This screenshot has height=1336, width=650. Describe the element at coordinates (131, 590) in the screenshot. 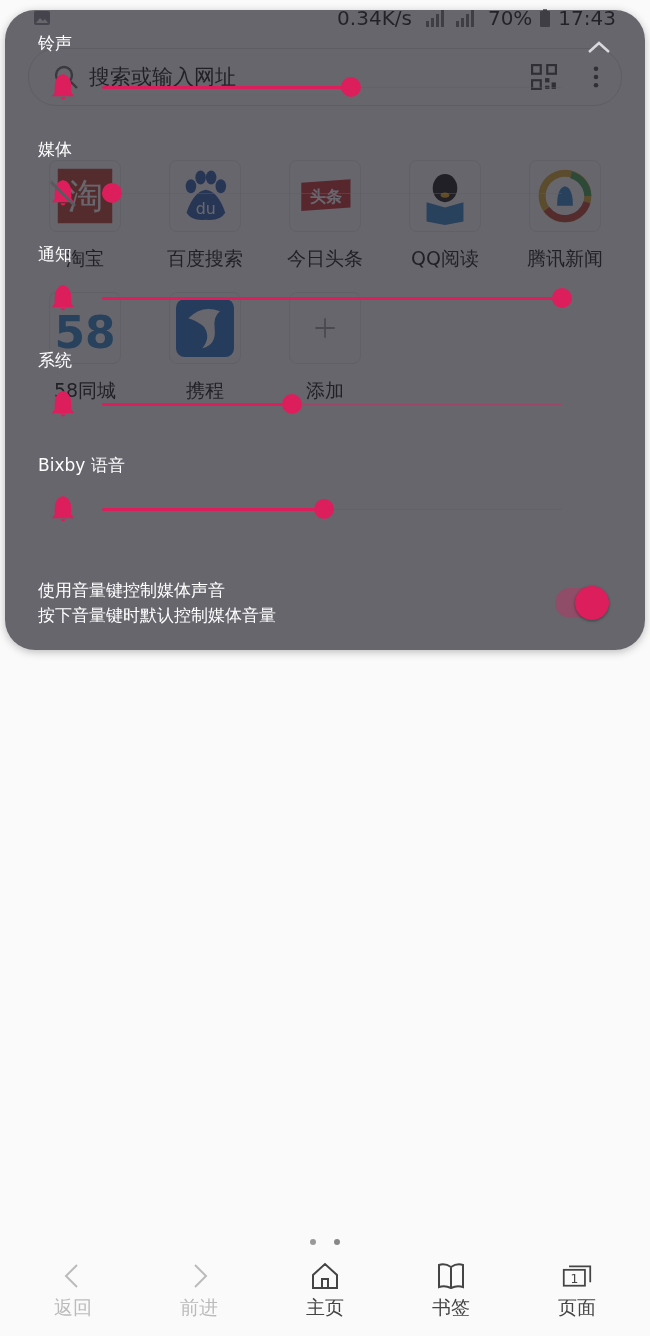

I see `setting-title: 使用音量键控制媒体声音` at that location.